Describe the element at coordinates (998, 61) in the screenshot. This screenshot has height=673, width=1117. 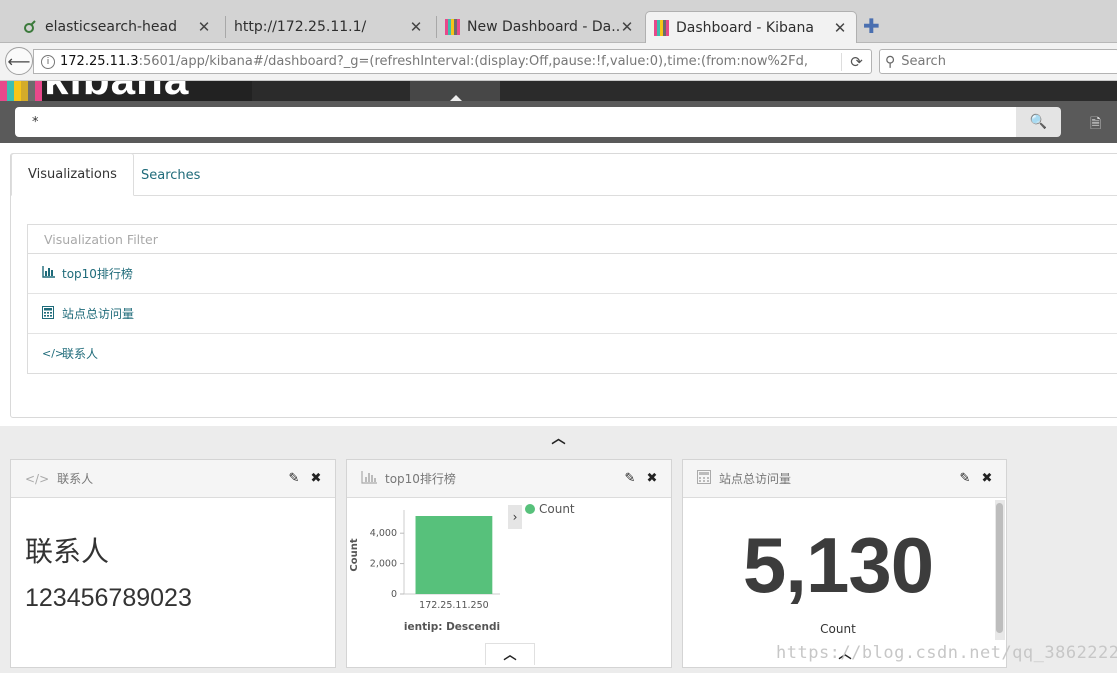
I see `browser-search-input: ⚲ Search` at that location.